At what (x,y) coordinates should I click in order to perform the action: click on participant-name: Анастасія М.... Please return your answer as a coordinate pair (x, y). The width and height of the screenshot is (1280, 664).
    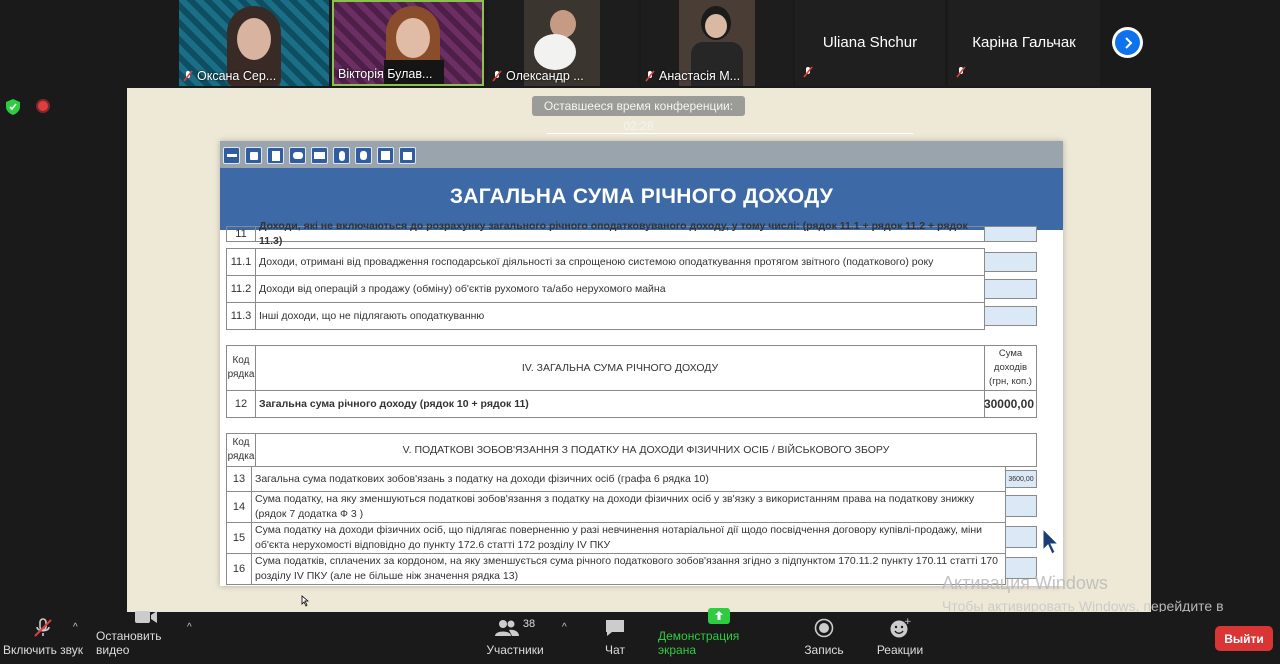
    Looking at the image, I should click on (692, 76).